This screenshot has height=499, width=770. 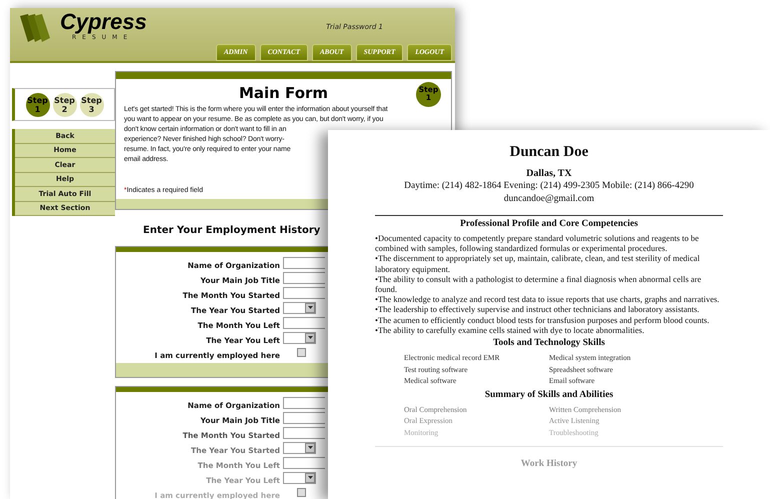 What do you see at coordinates (35, 28) in the screenshot?
I see `leaves-logo-icon` at bounding box center [35, 28].